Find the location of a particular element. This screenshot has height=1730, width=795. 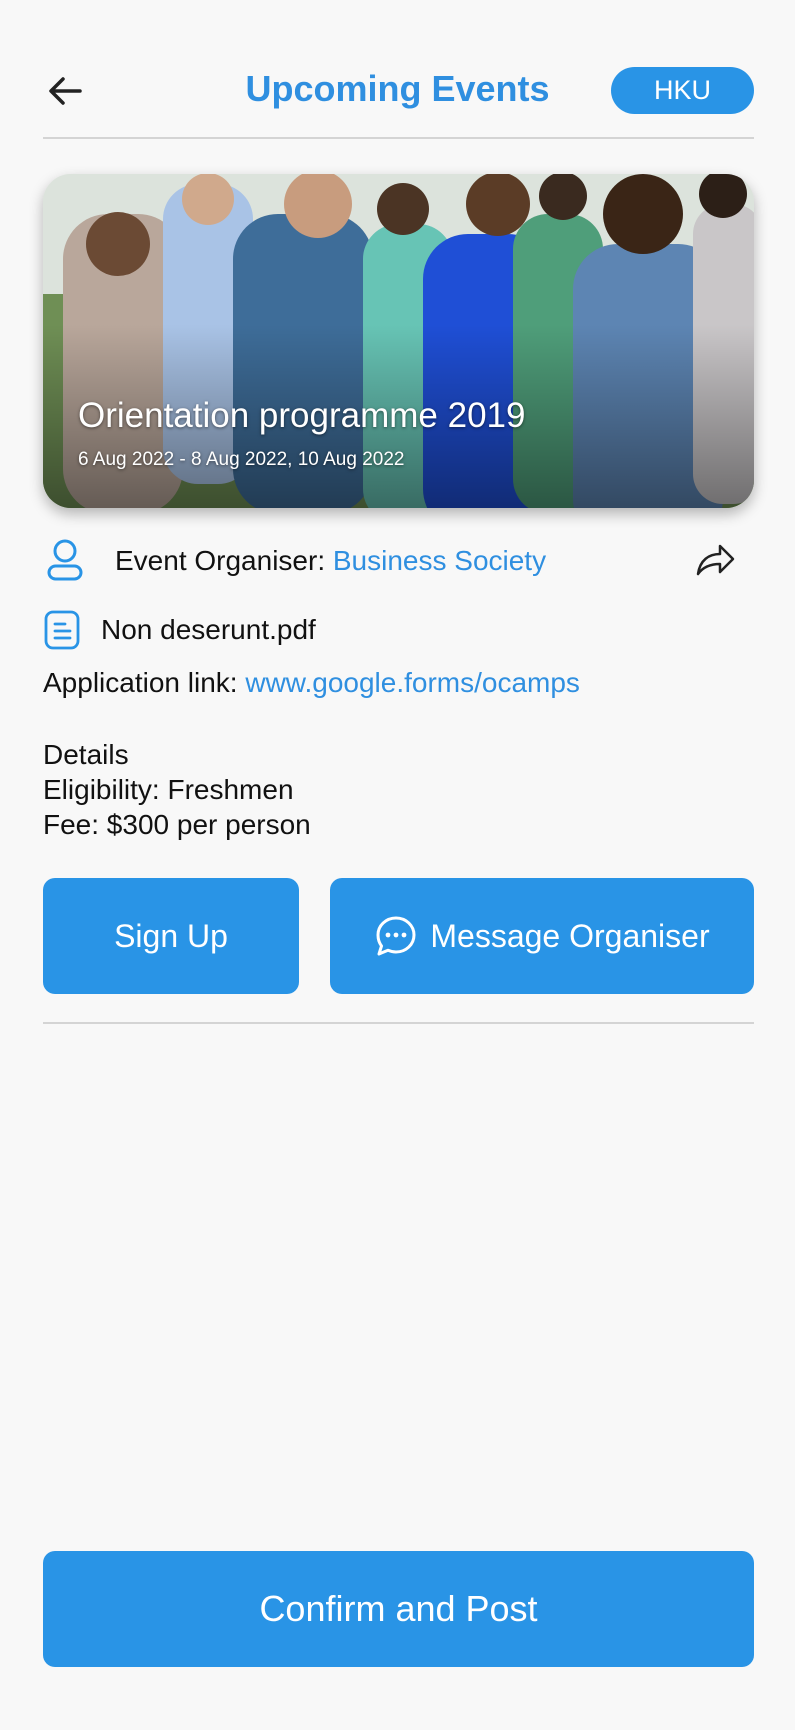

sign-up-button: Sign Up is located at coordinates (171, 936).